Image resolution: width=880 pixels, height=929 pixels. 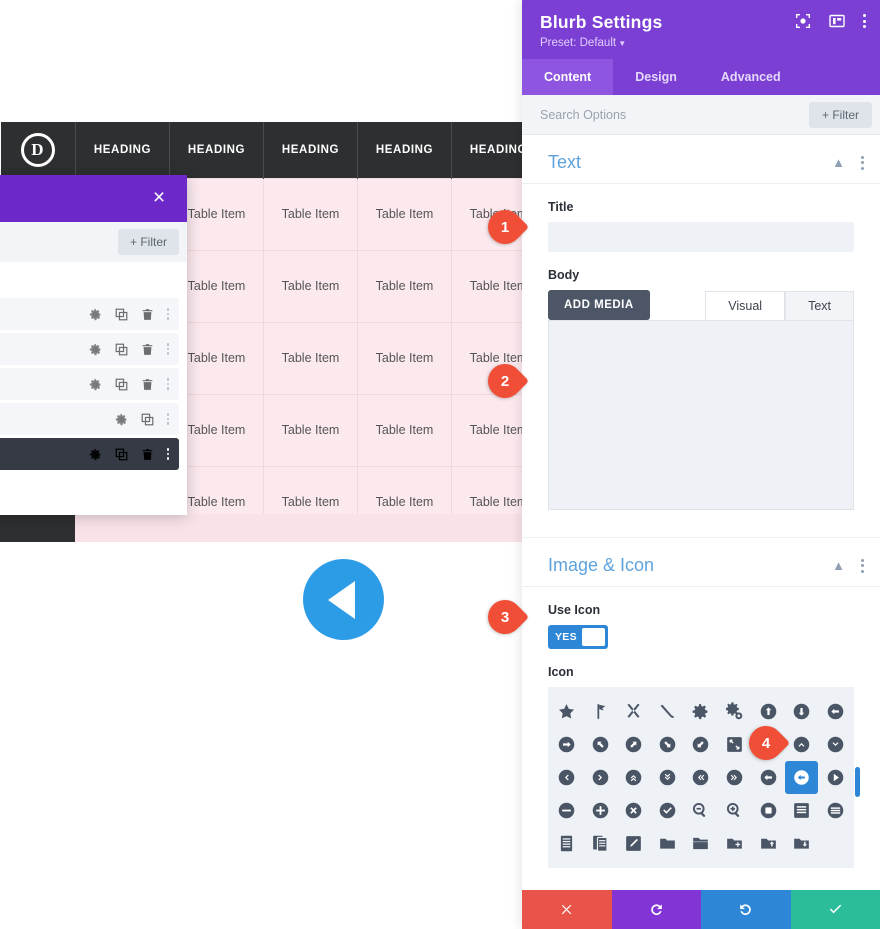 What do you see at coordinates (567, 711) in the screenshot?
I see `star-icon` at bounding box center [567, 711].